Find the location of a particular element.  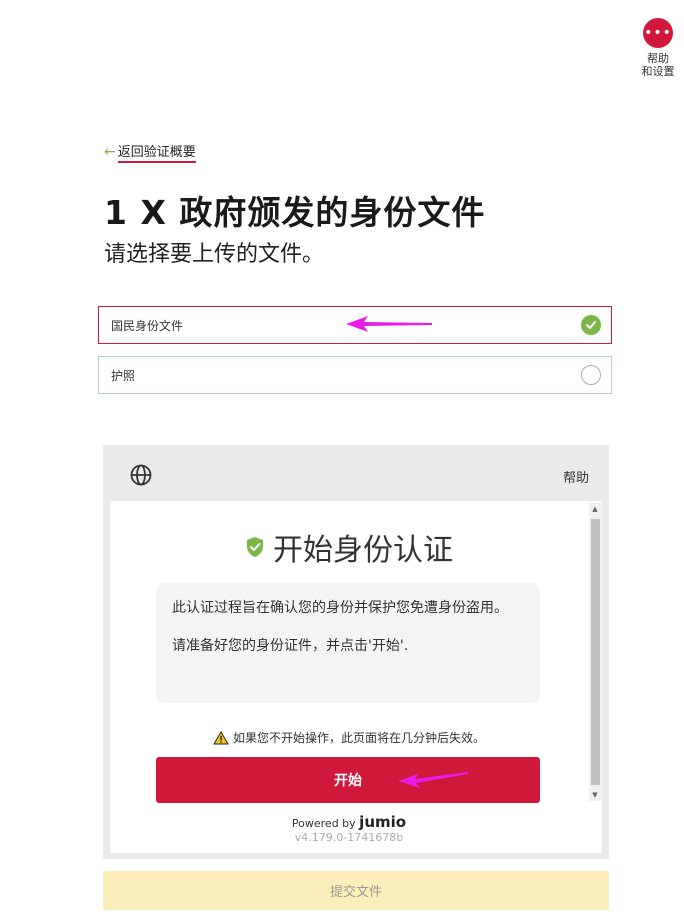

check-circle-icon is located at coordinates (591, 325).